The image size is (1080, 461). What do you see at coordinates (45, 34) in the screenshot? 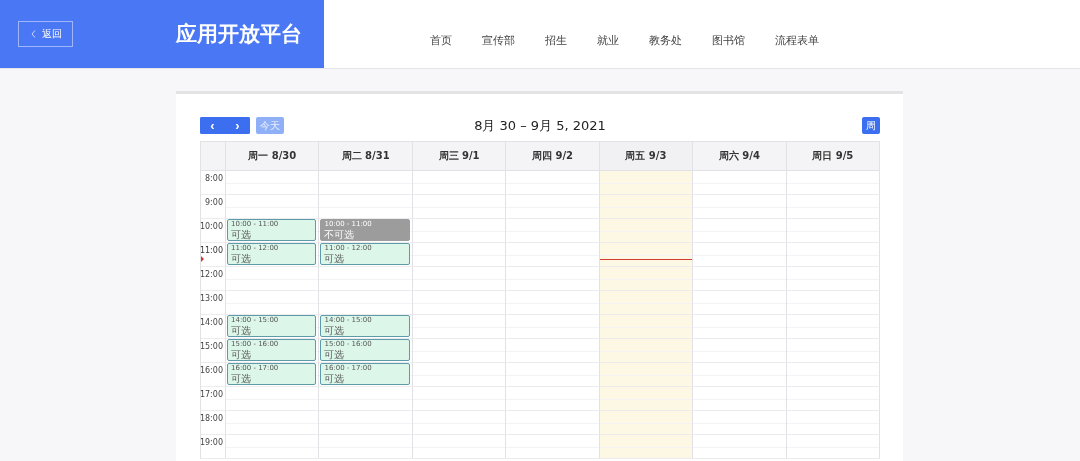
I see `back-button: 返回` at bounding box center [45, 34].